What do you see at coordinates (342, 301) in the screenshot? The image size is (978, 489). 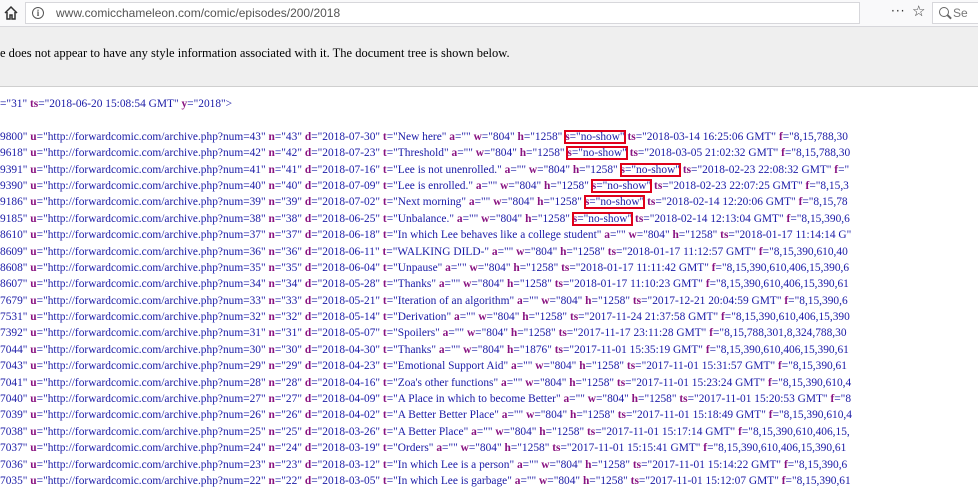 I see `attr-d: d="2018-05-21"` at bounding box center [342, 301].